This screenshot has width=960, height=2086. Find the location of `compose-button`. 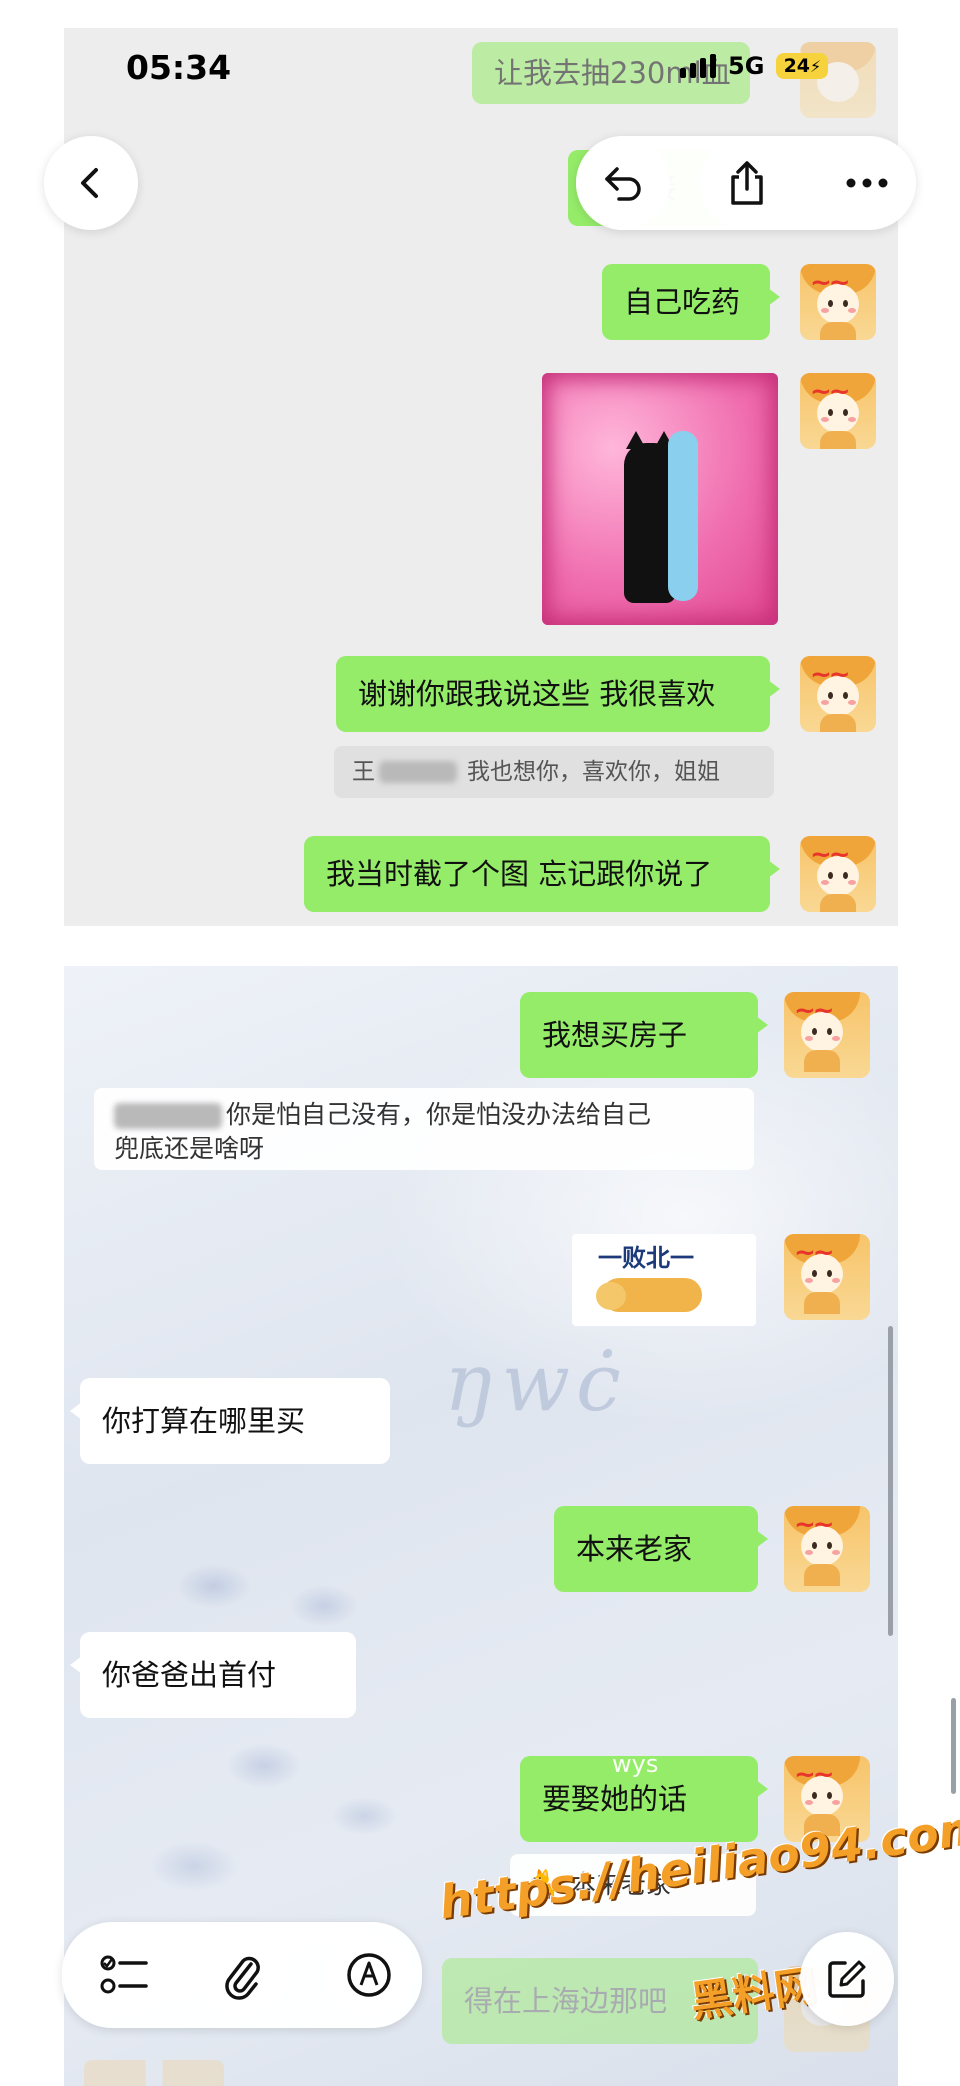

compose-button is located at coordinates (847, 1979).